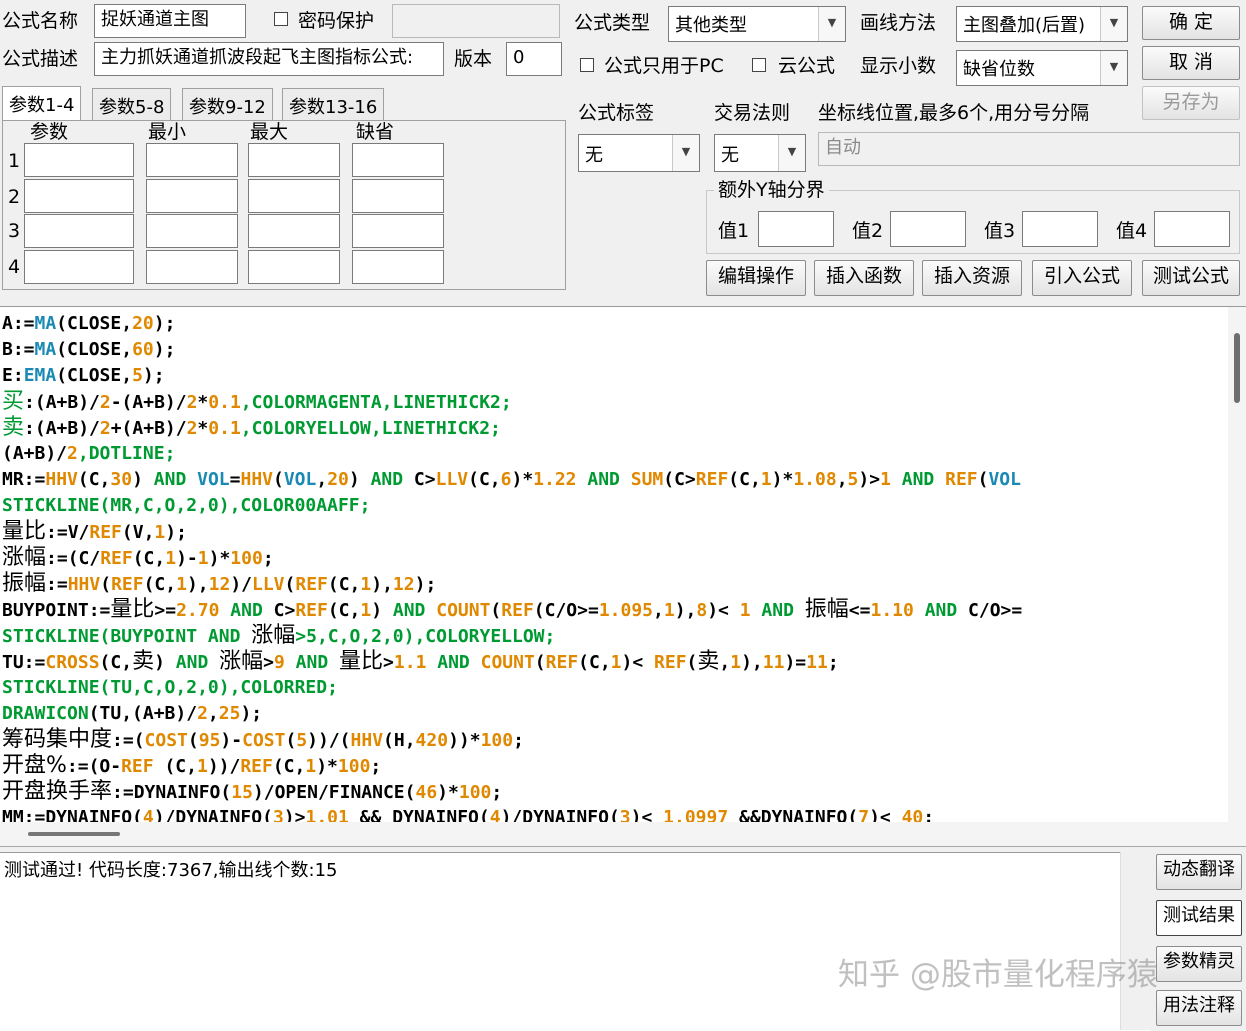 Image resolution: width=1246 pixels, height=1031 pixels. I want to click on code-token: (C,, so click(160, 584).